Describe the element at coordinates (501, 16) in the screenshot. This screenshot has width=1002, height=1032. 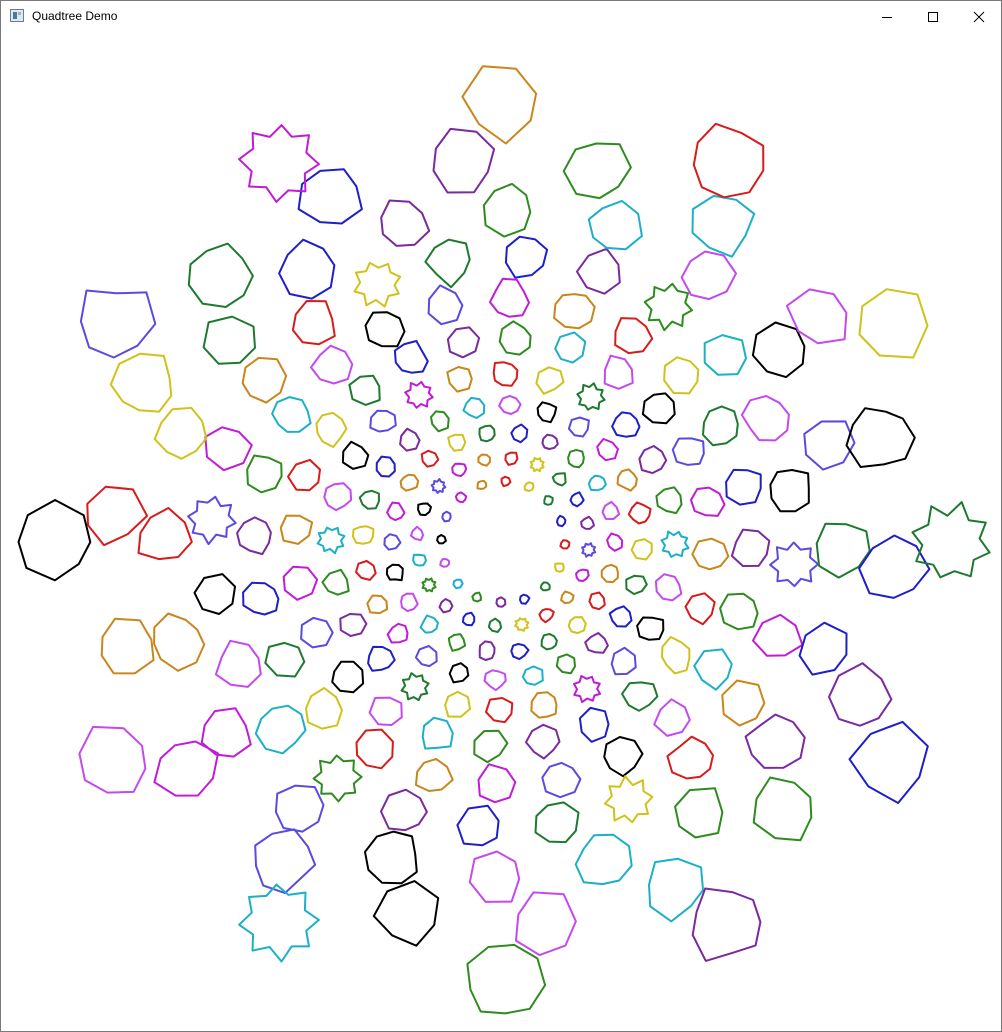
I see `title-bar: Quadtree Demo` at that location.